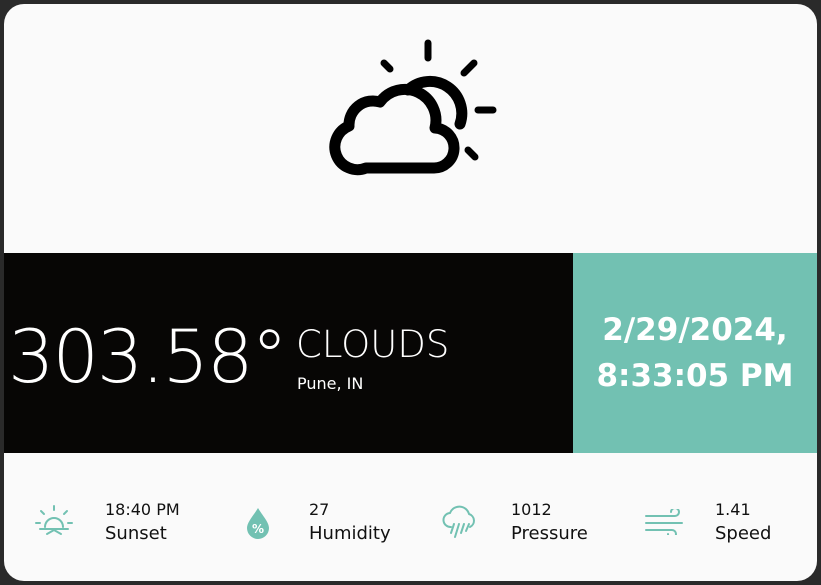  I want to click on stat-label: Speed, so click(743, 533).